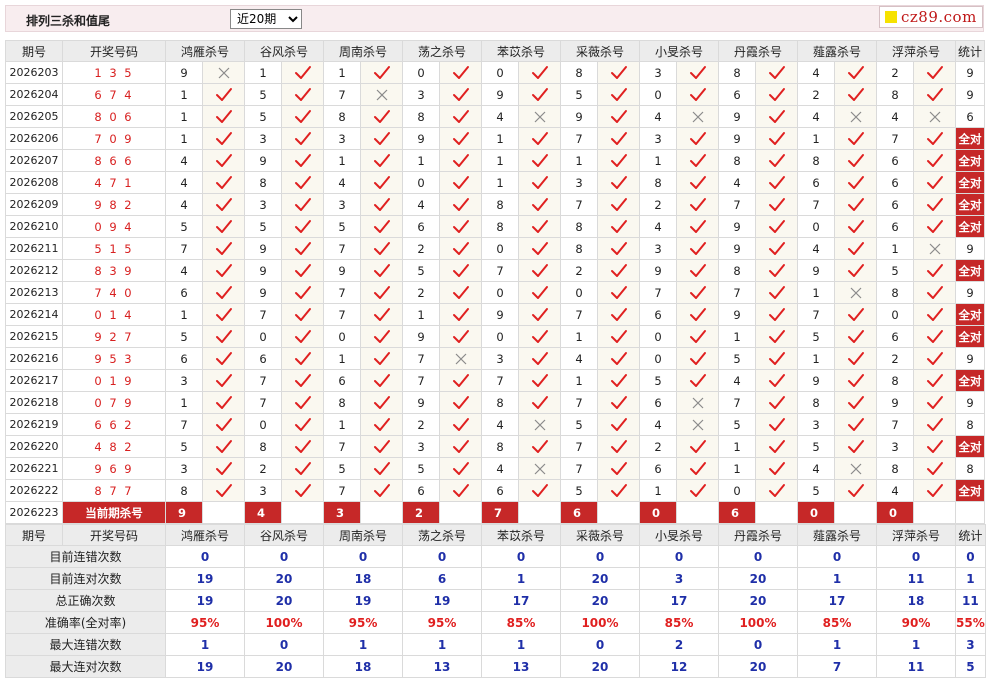 The image size is (987, 680). What do you see at coordinates (266, 19) in the screenshot?
I see `period-select: 近20期` at bounding box center [266, 19].